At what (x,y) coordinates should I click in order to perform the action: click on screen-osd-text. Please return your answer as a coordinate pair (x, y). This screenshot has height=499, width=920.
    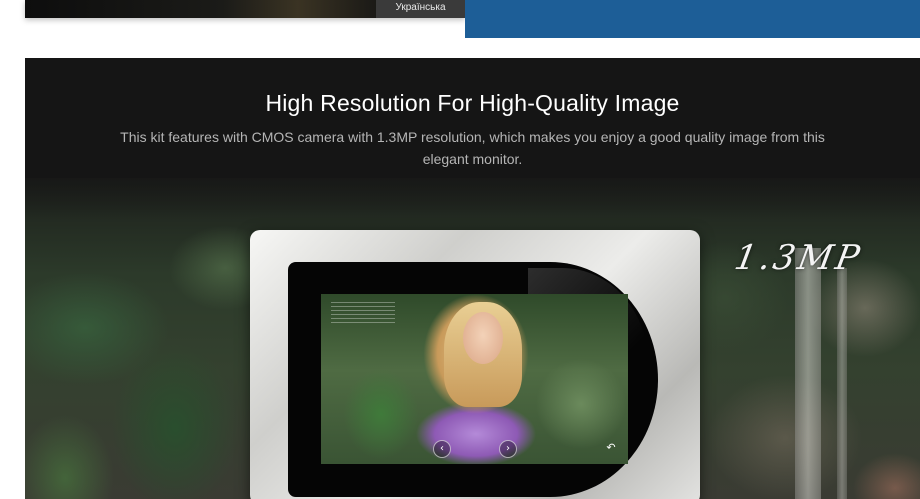
    Looking at the image, I should click on (363, 313).